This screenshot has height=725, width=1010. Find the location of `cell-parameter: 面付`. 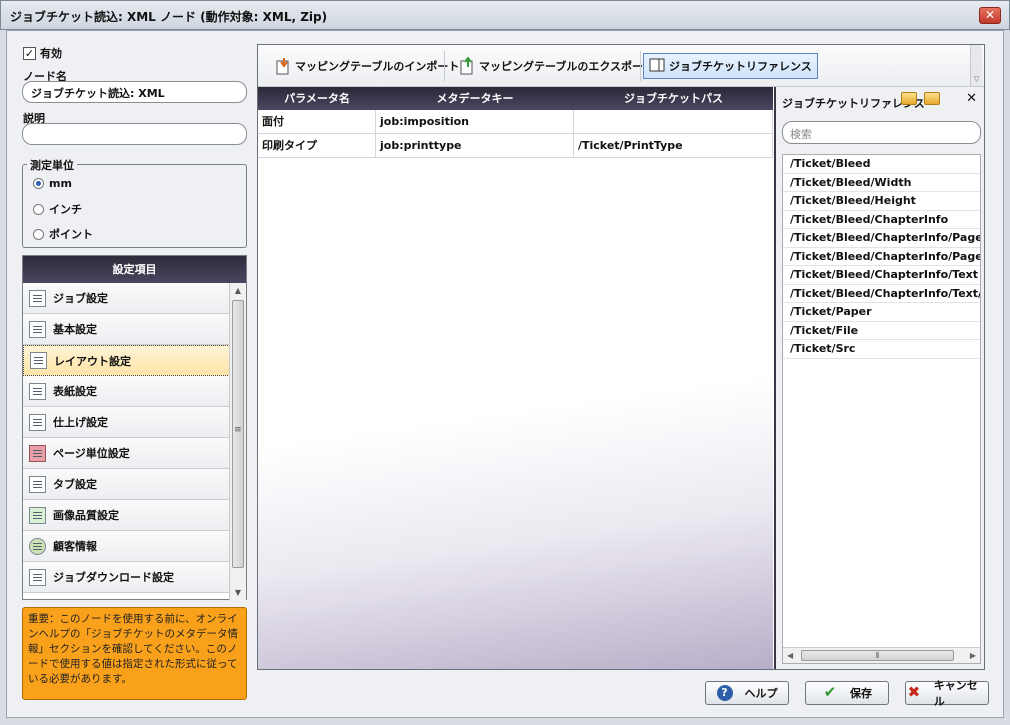

cell-parameter: 面付 is located at coordinates (317, 121).